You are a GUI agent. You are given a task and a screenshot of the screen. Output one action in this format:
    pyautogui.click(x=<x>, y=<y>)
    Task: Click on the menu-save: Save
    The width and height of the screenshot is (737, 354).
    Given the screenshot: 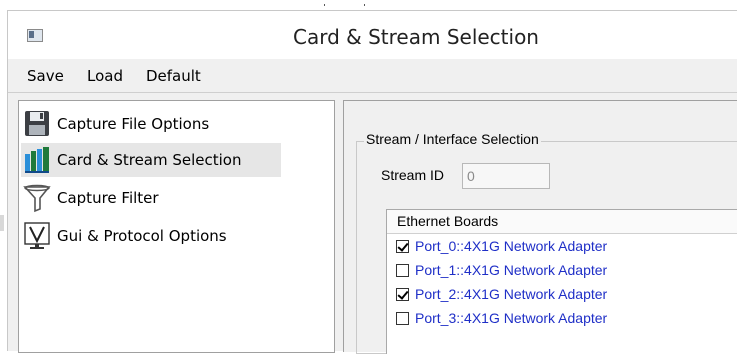 What is the action you would take?
    pyautogui.click(x=45, y=76)
    